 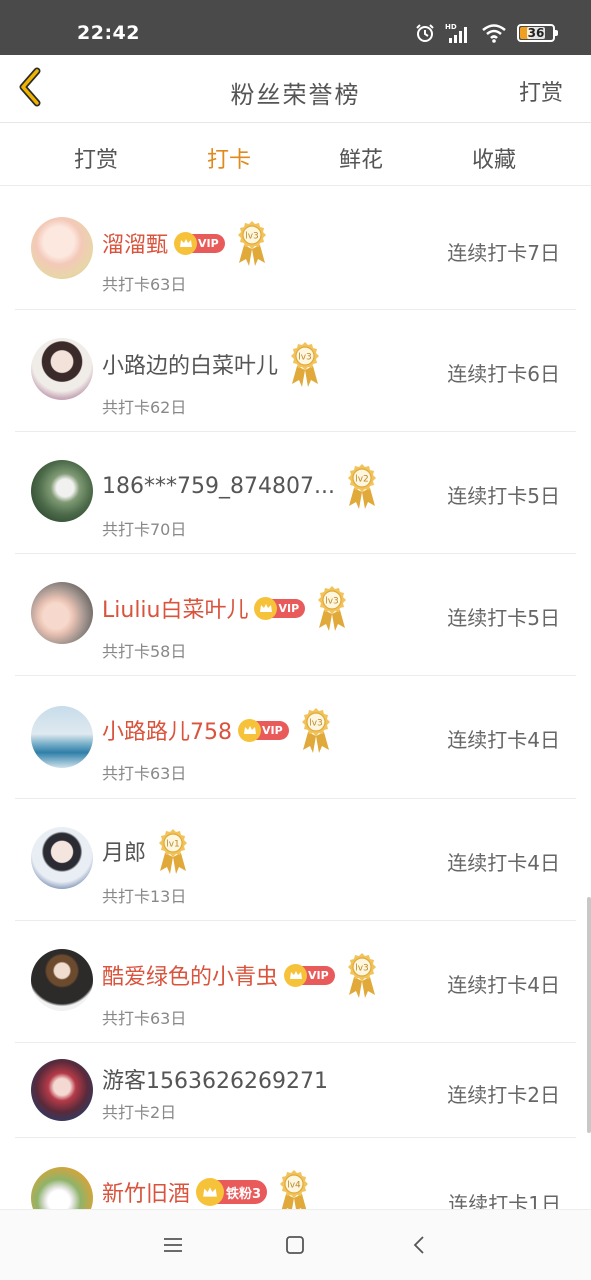 I want to click on streak-days: 连续打卡6日, so click(x=503, y=374).